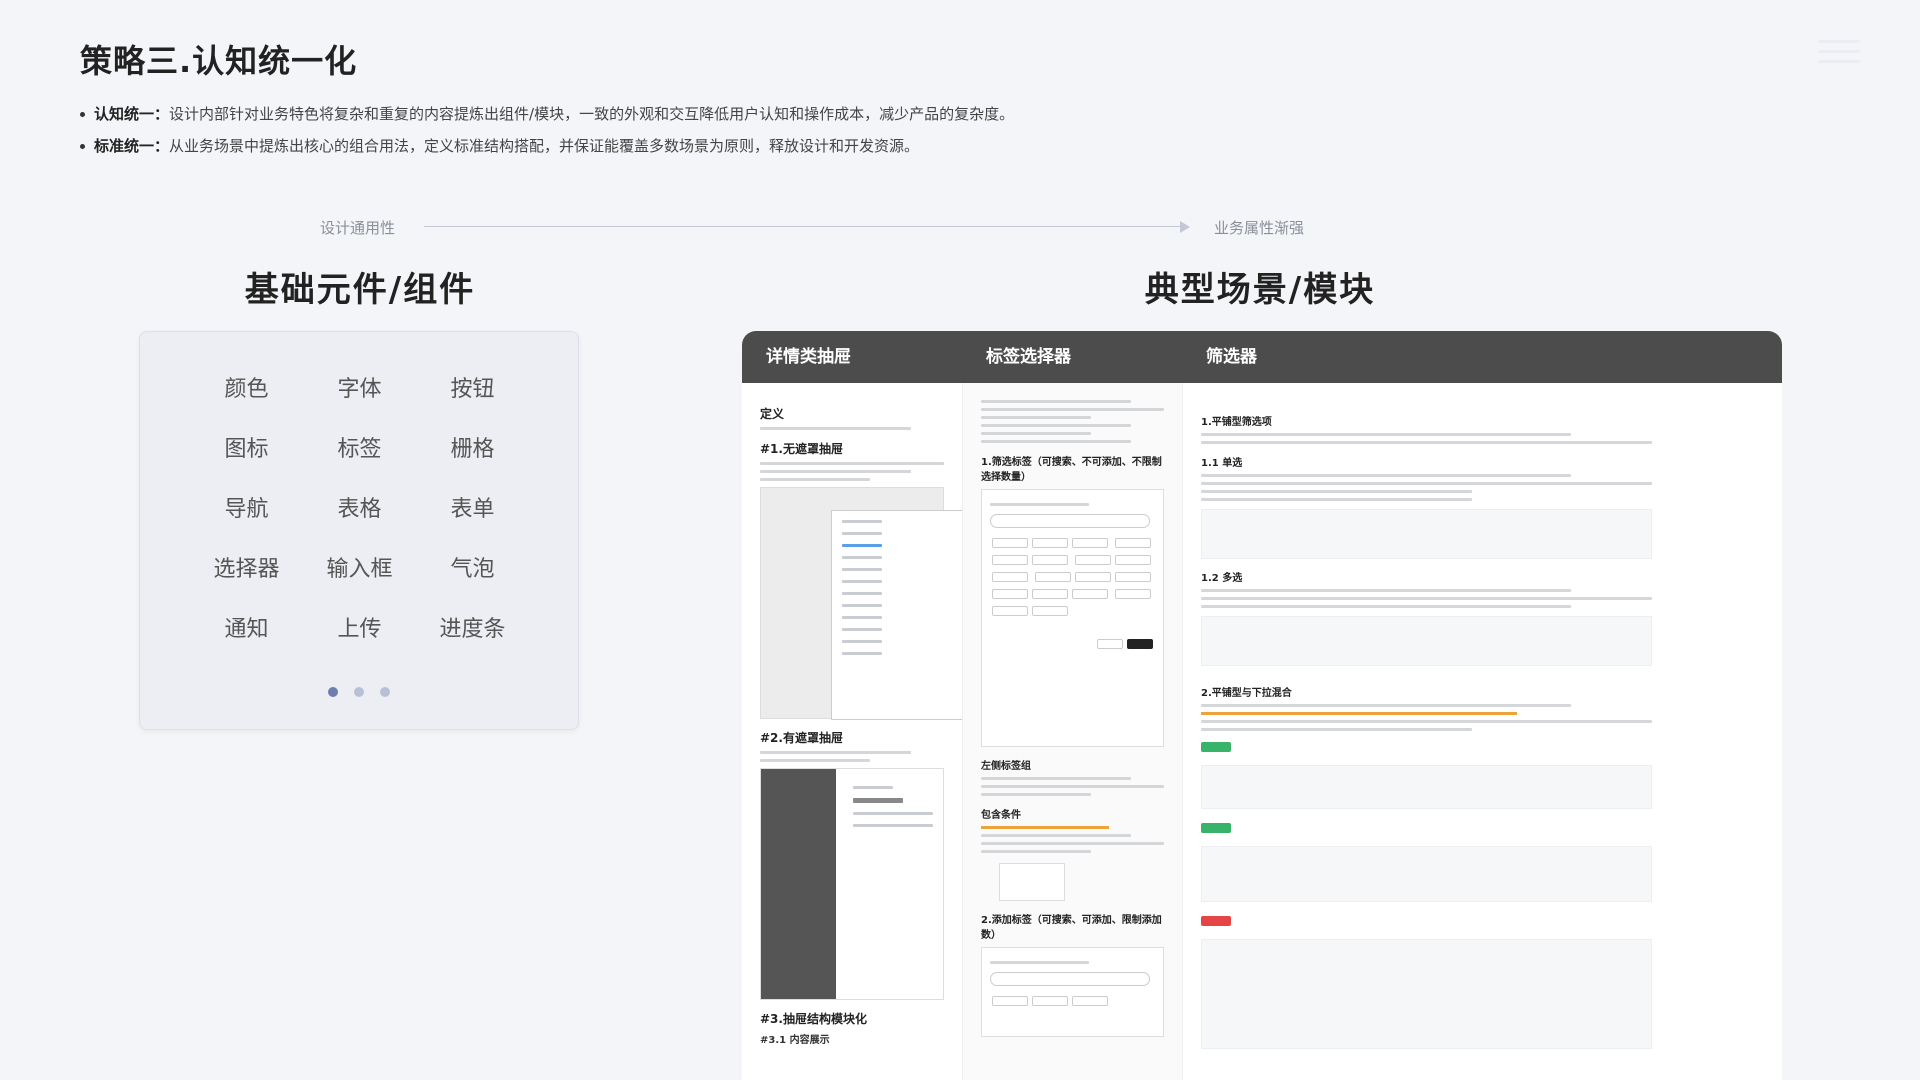 This screenshot has height=1080, width=1920. What do you see at coordinates (472, 389) in the screenshot?
I see `component-item: 按钮` at bounding box center [472, 389].